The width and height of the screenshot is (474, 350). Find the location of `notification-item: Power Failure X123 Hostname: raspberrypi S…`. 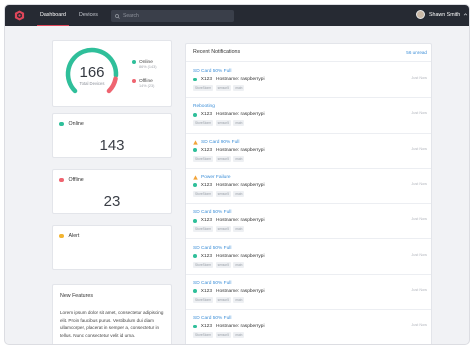

notification-item: Power Failure X123 Hostname: raspberrypi S… is located at coordinates (308, 187).